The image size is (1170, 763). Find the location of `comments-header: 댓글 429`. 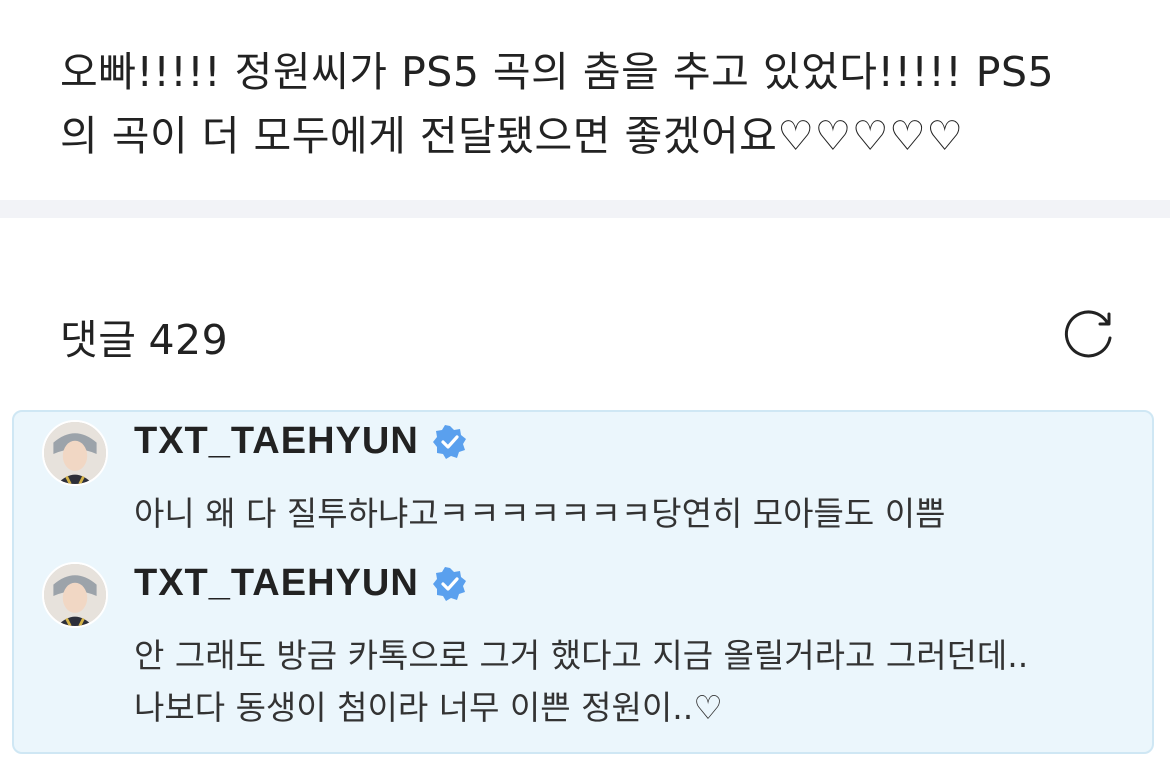

comments-header: 댓글 429 is located at coordinates (590, 332).